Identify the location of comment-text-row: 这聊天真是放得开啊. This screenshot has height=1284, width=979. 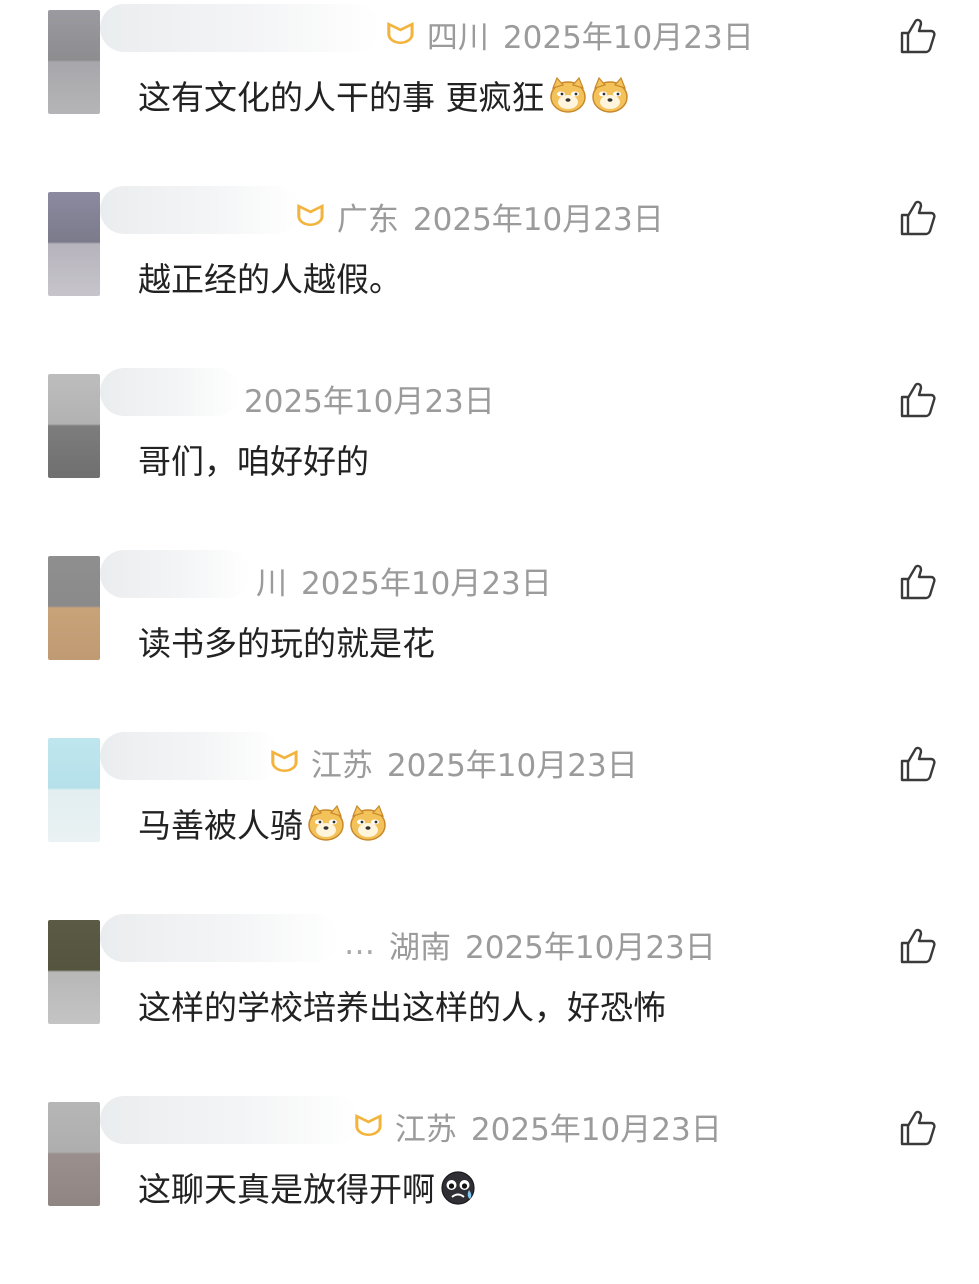
(307, 1187).